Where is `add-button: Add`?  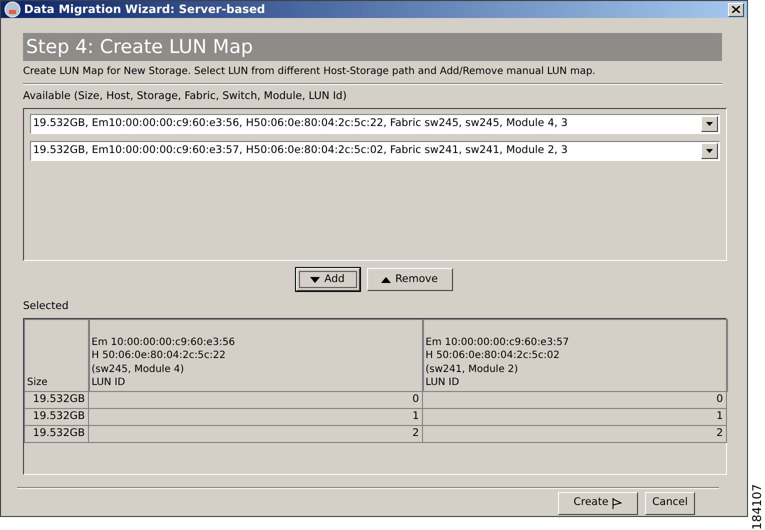 add-button: Add is located at coordinates (328, 279).